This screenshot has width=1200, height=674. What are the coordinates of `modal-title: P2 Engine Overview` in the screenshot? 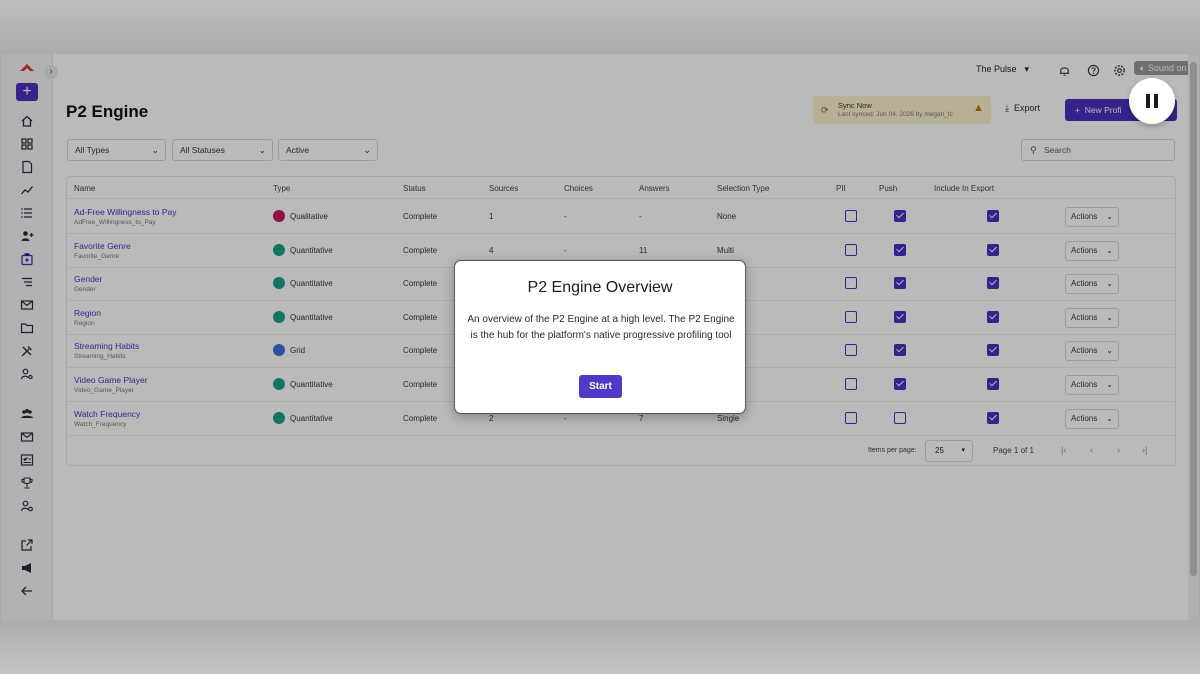 It's located at (600, 287).